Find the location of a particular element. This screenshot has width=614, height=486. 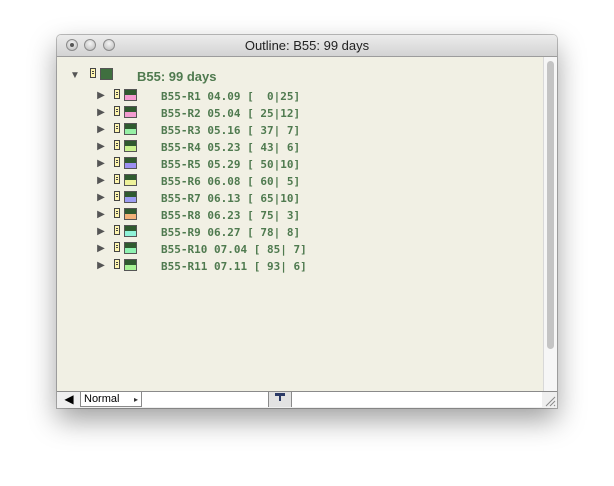

outline-item-label: B55-R11 07.11 [ 93| 6] is located at coordinates (234, 266).